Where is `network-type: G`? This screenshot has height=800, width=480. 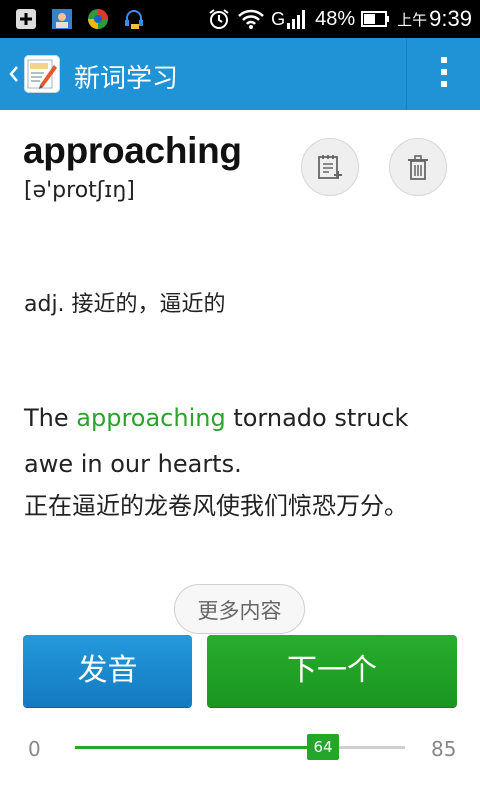
network-type: G is located at coordinates (278, 18).